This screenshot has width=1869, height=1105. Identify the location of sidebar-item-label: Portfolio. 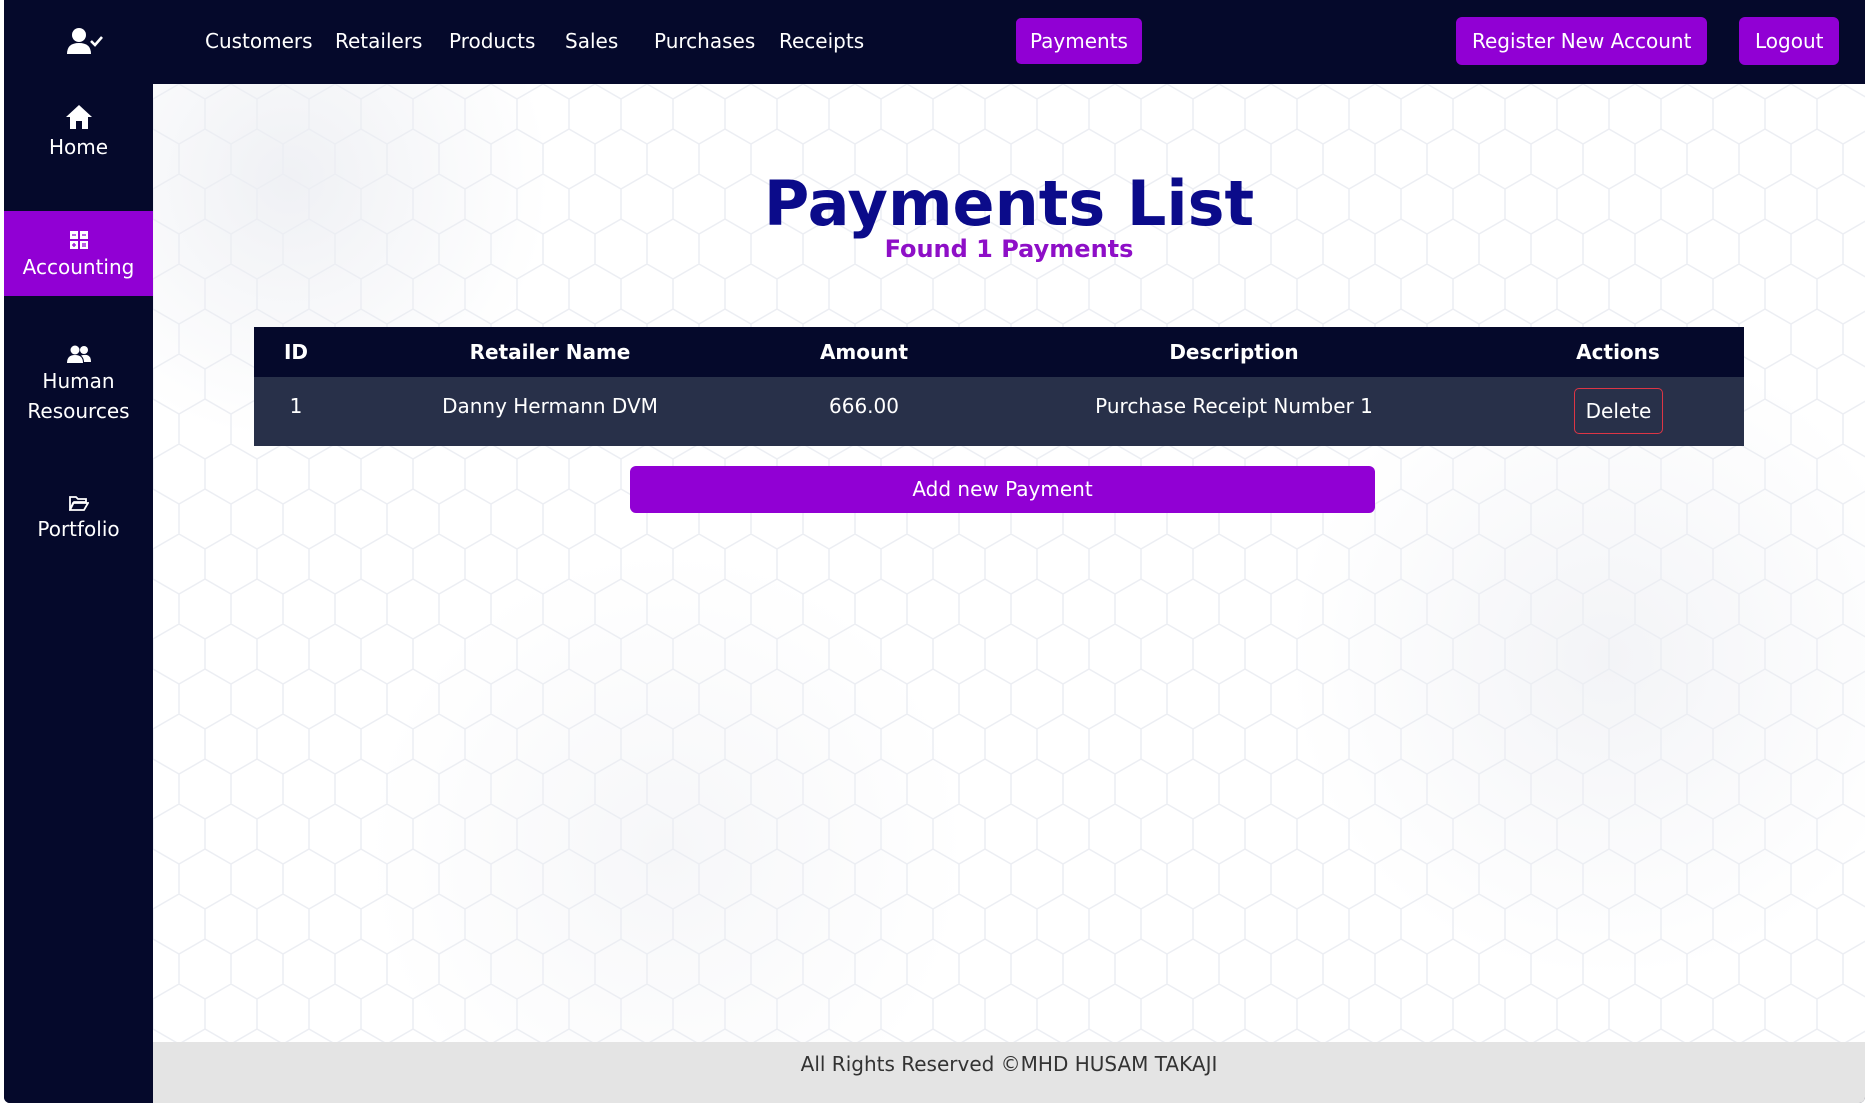
(78, 529).